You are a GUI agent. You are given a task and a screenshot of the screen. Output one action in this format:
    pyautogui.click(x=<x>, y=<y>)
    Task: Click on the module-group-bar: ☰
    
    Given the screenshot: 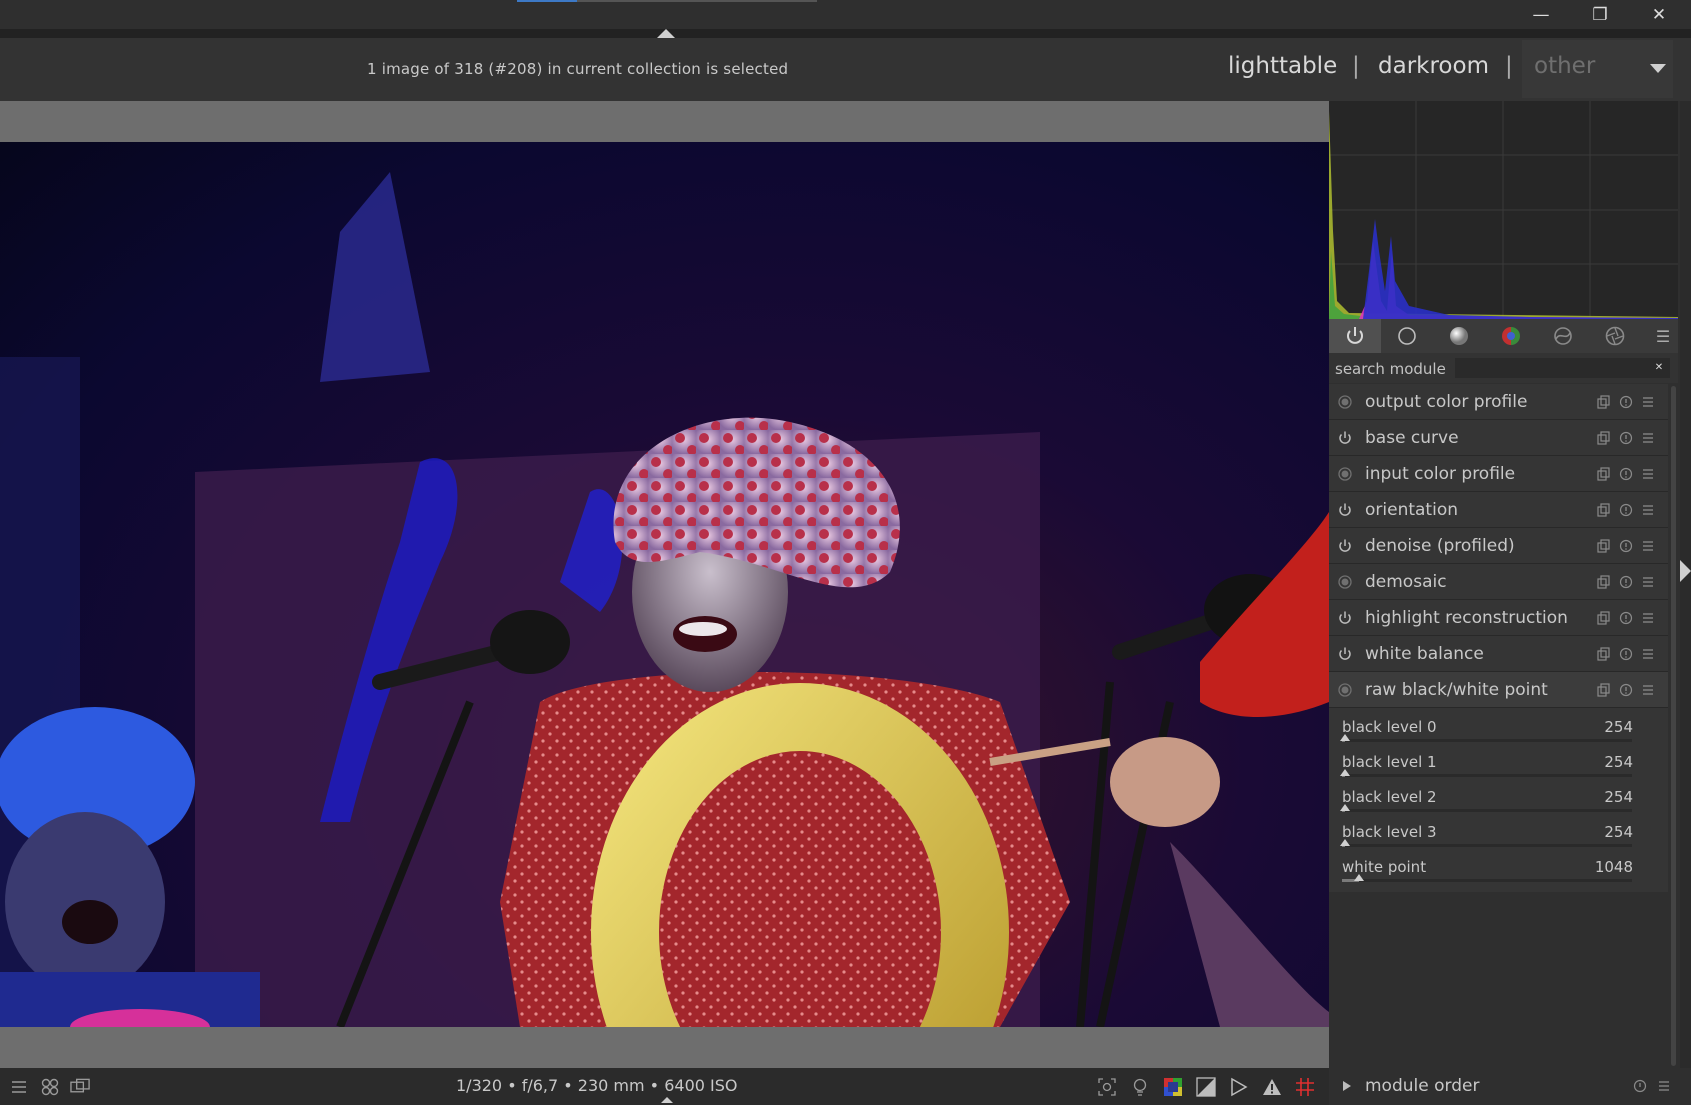 What is the action you would take?
    pyautogui.click(x=1503, y=336)
    